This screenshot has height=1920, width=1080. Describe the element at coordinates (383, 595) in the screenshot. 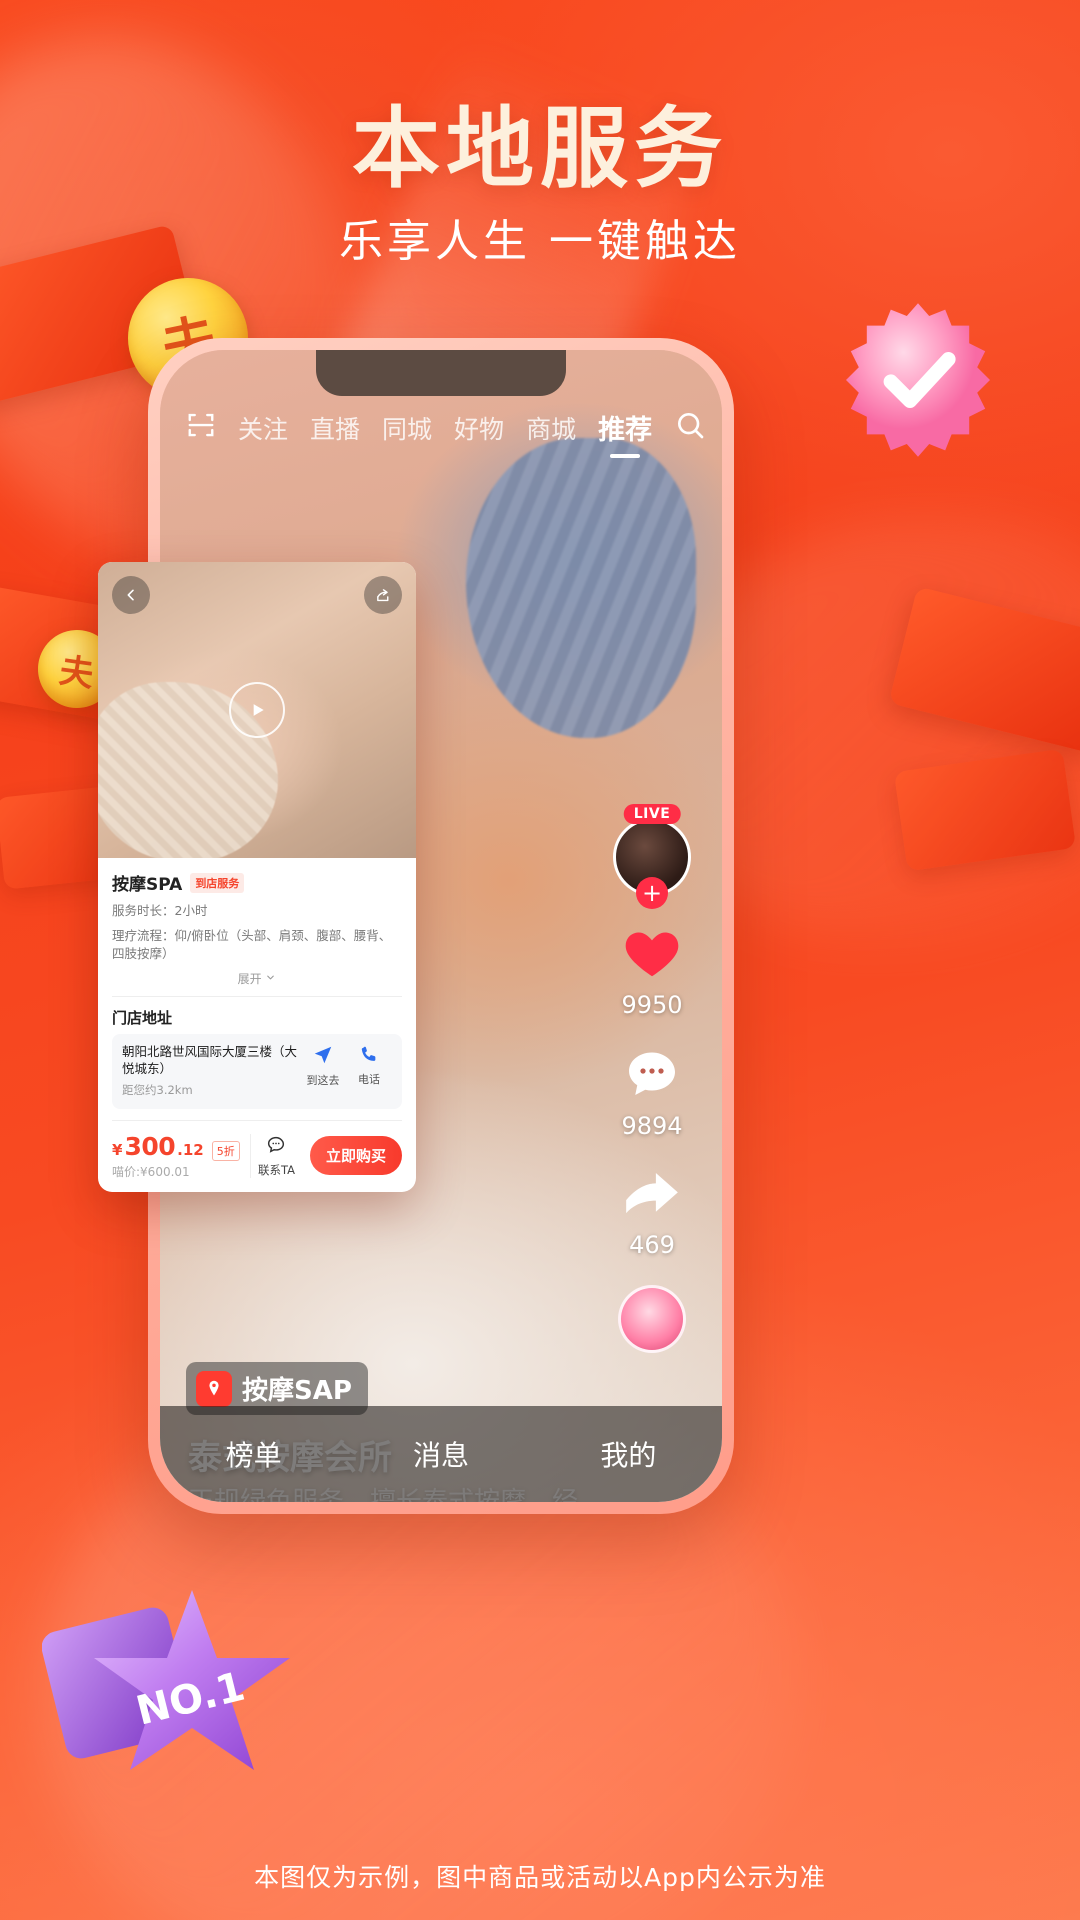

I see `share-icon` at that location.